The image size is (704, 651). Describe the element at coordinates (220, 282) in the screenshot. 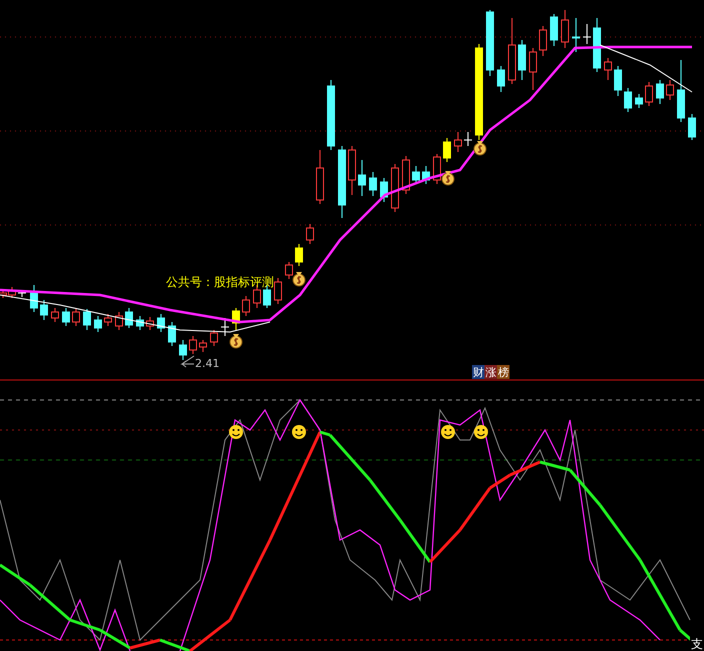

I see `chart-caption: 公共号：股指标评测` at that location.